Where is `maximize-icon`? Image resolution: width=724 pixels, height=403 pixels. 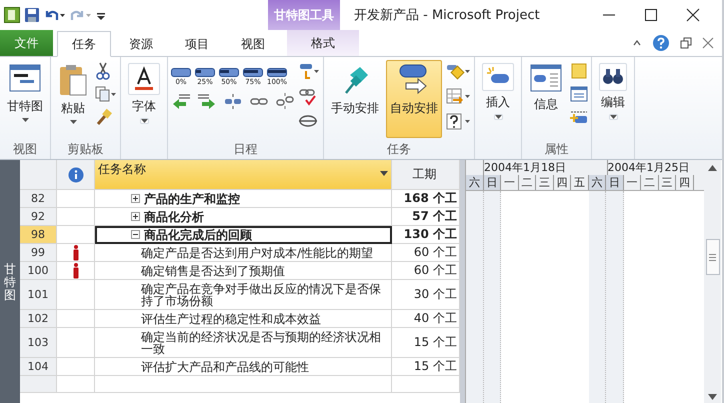
maximize-icon is located at coordinates (651, 15).